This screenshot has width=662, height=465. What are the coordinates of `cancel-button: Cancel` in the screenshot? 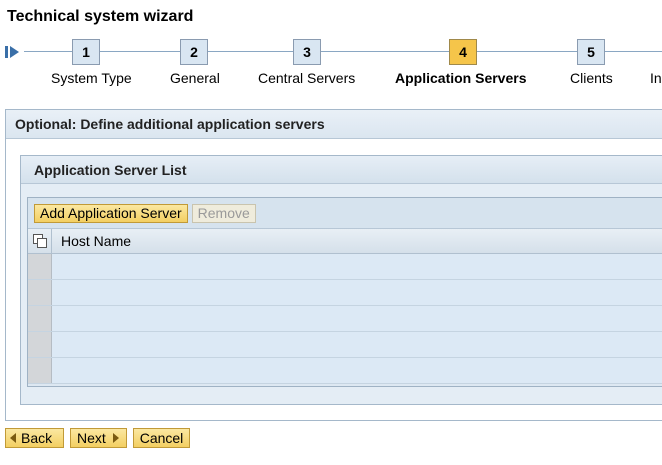 It's located at (161, 438).